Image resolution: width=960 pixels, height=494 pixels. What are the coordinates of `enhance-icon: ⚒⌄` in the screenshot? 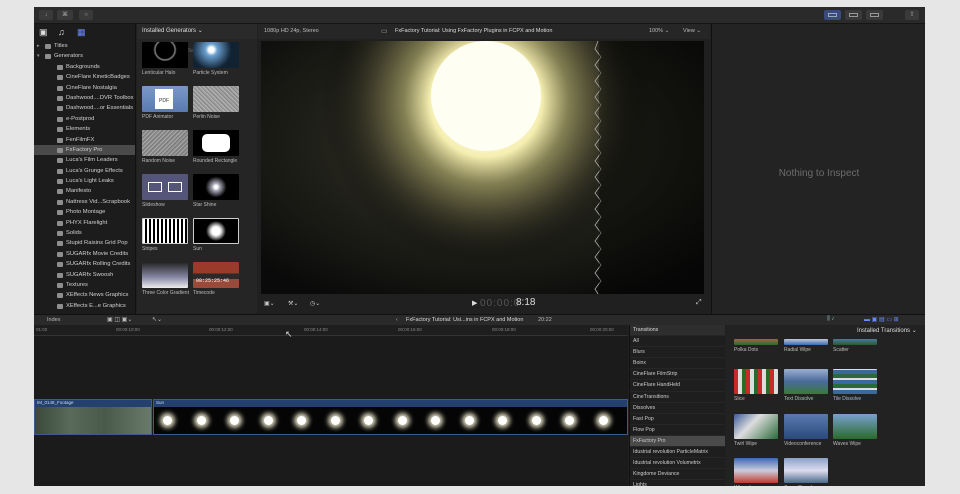 It's located at (293, 303).